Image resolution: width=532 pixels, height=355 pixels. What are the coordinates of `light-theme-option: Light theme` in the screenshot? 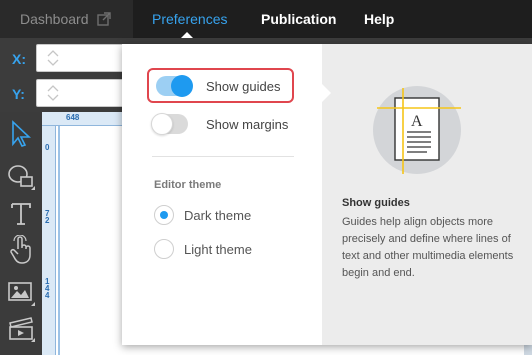 It's located at (203, 249).